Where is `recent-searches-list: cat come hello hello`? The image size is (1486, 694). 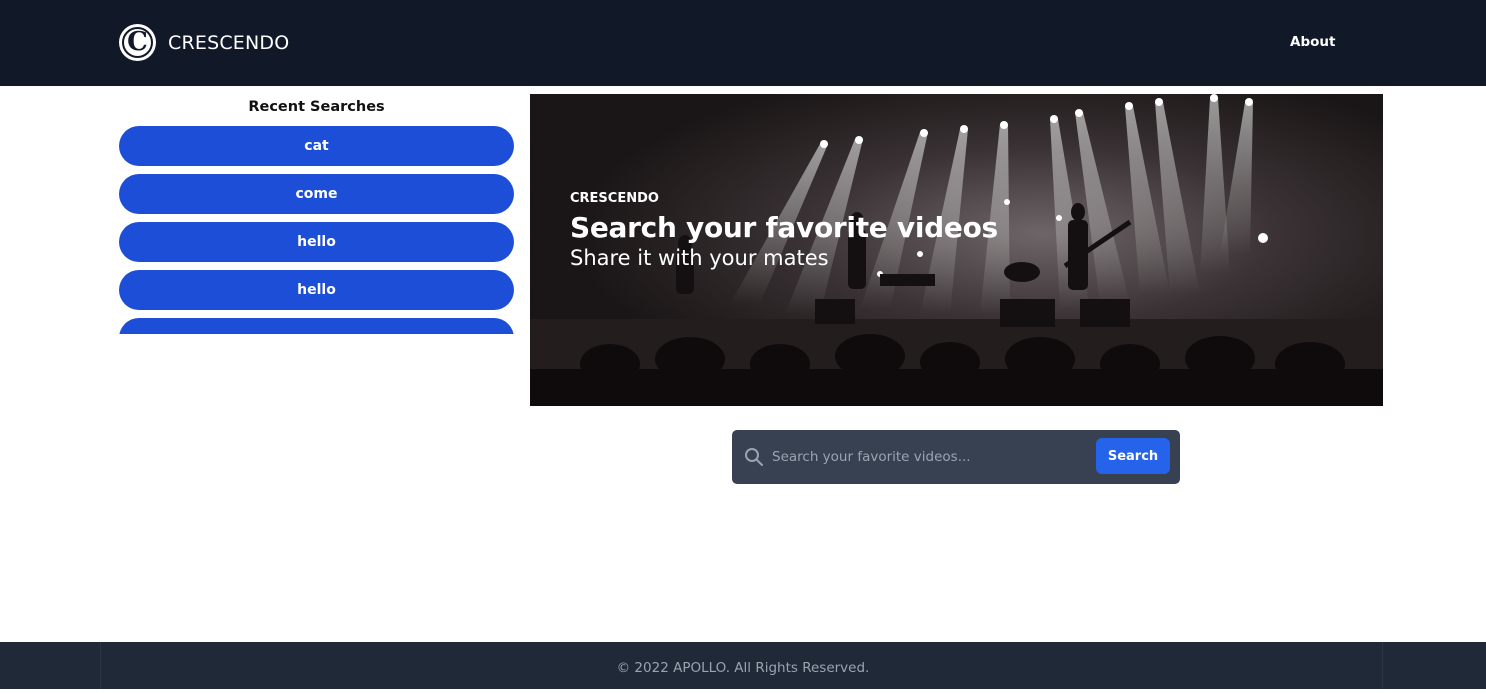 recent-searches-list: cat come hello hello is located at coordinates (316, 230).